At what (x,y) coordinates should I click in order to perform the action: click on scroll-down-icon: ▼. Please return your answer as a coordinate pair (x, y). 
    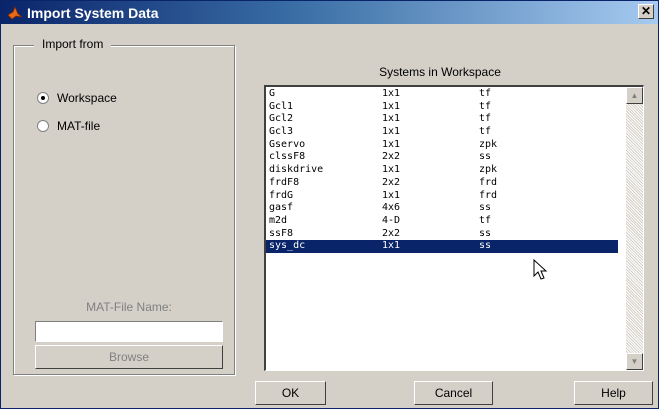
    Looking at the image, I should click on (634, 361).